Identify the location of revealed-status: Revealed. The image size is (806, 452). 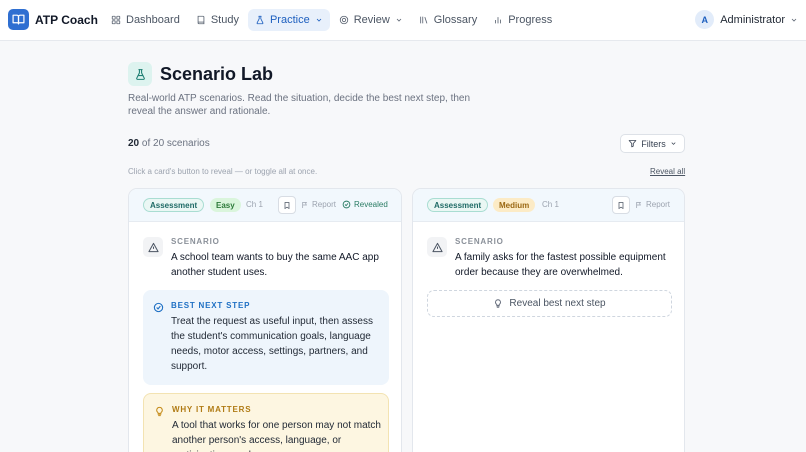
(365, 204).